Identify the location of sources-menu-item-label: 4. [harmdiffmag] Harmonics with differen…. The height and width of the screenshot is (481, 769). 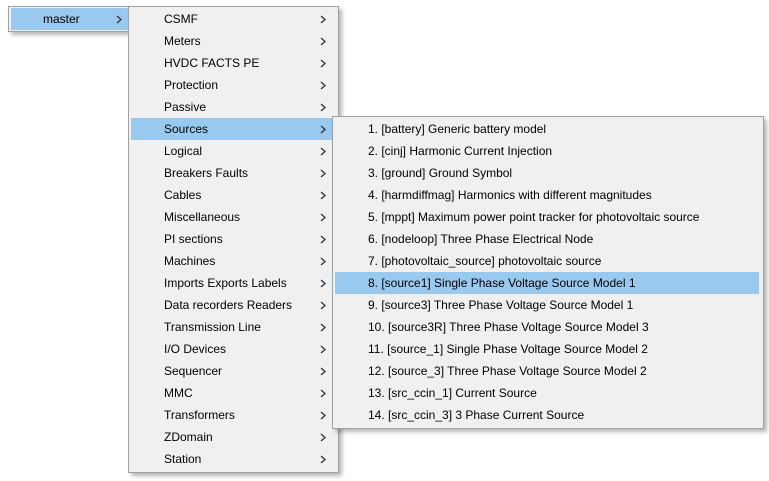
(510, 195).